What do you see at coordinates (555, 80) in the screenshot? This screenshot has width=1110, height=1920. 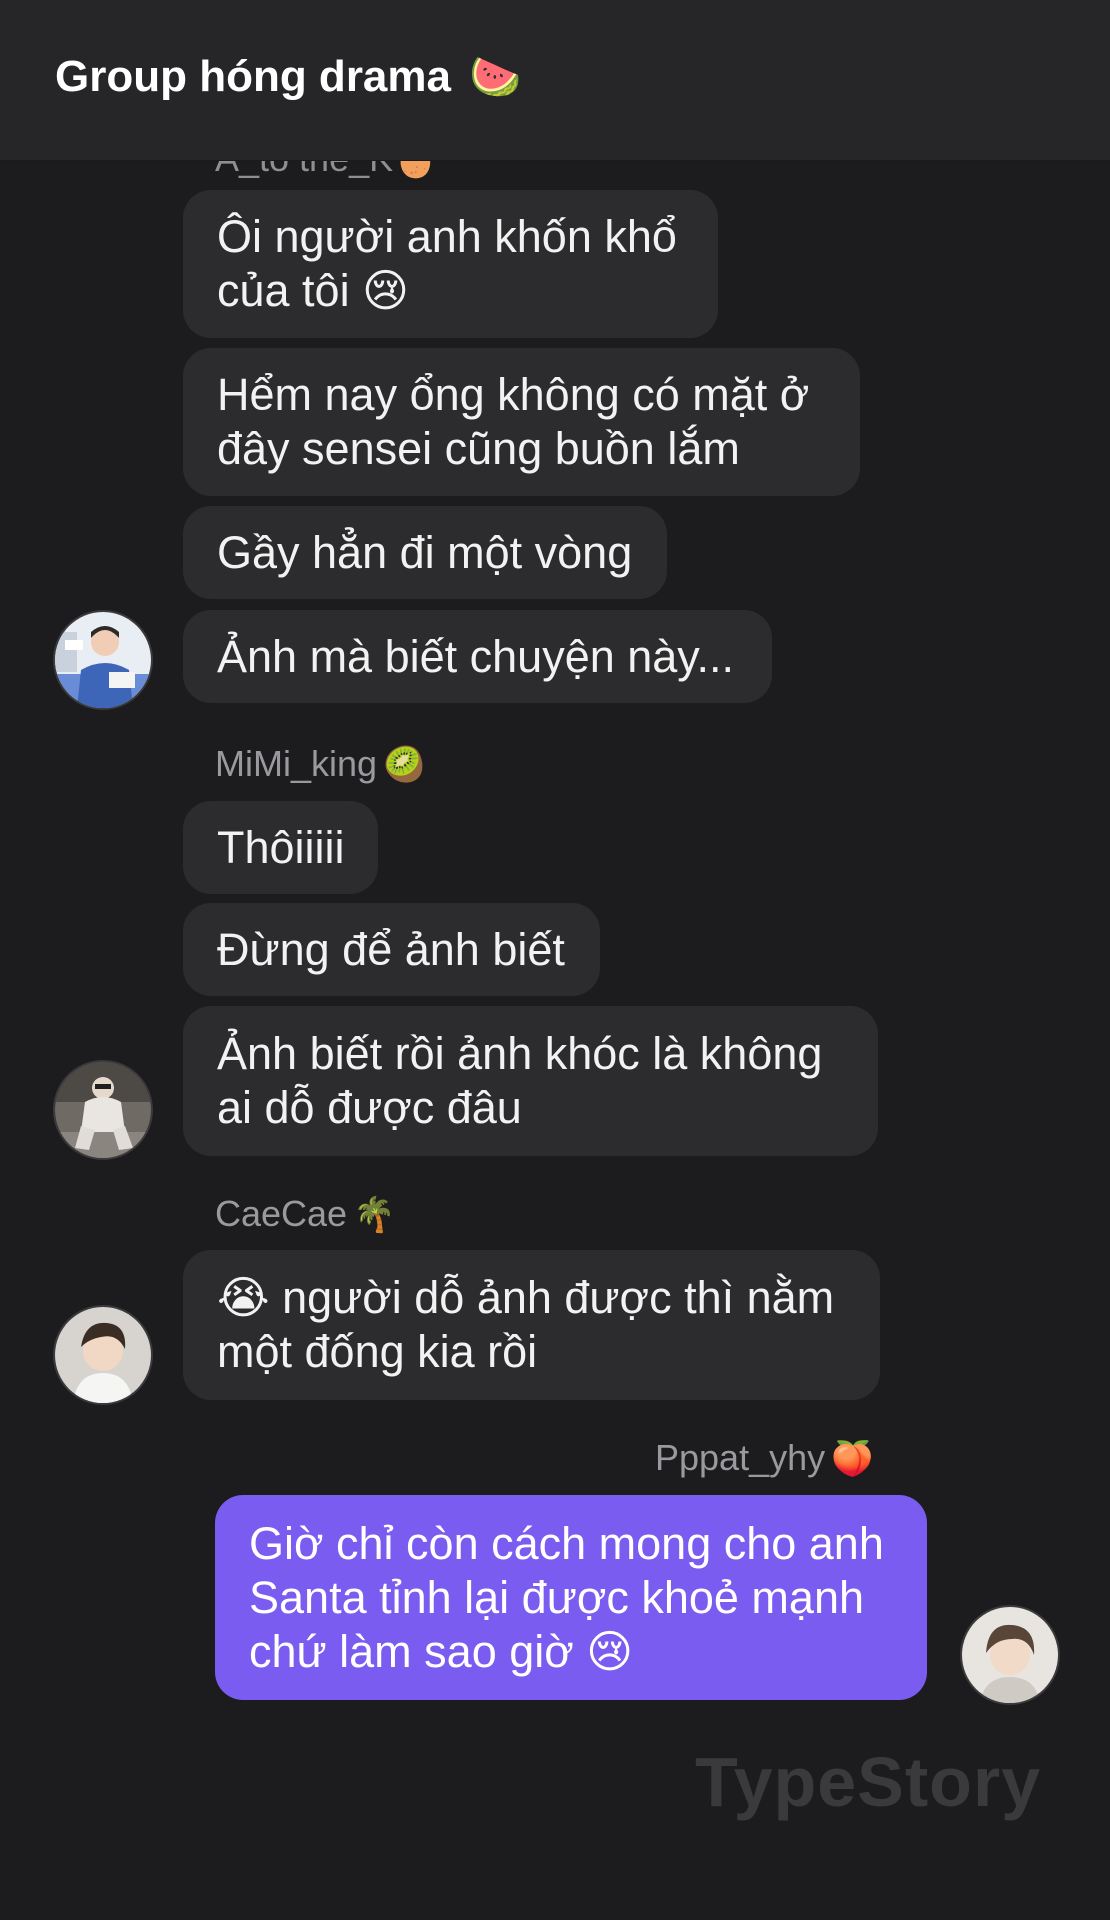 I see `chat-header: Group hóng drama 🍉` at bounding box center [555, 80].